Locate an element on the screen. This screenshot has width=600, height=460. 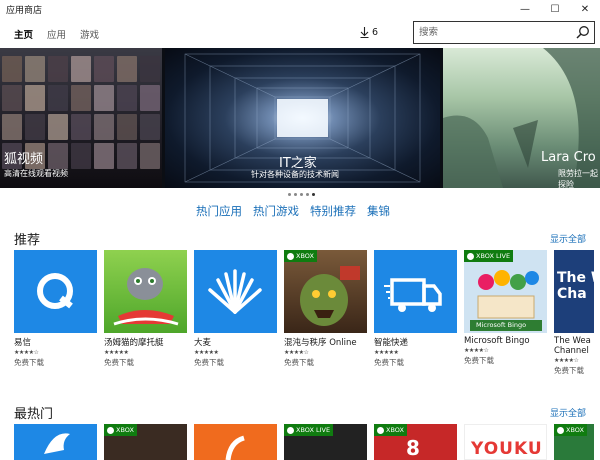
close-button: ✕ is located at coordinates (585, 9).